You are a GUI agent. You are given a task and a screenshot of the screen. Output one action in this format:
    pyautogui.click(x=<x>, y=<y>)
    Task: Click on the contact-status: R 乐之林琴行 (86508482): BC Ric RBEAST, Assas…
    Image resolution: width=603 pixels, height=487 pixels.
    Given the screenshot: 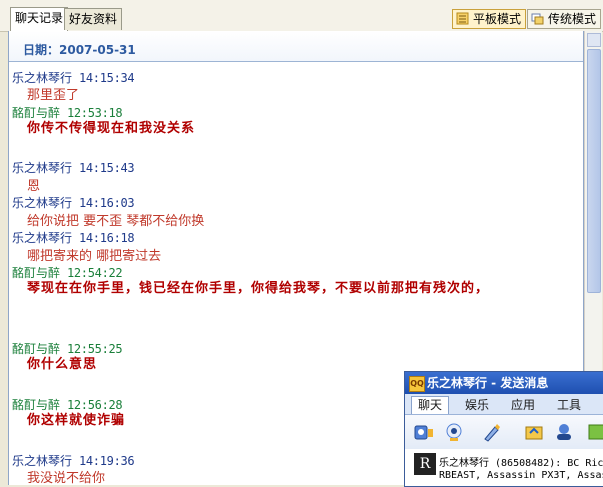 What is the action you would take?
    pyautogui.click(x=504, y=468)
    